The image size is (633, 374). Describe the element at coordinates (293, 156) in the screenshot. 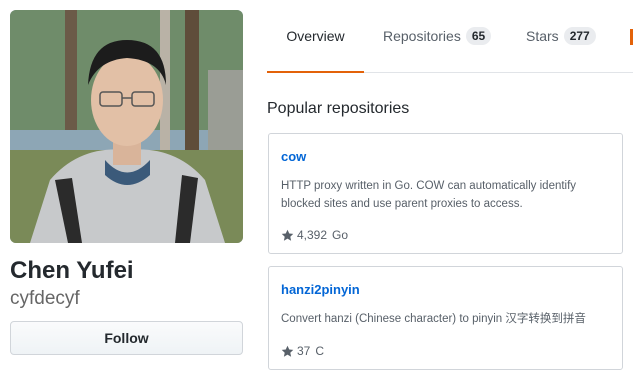

I see `repo-link-cow: cow` at that location.